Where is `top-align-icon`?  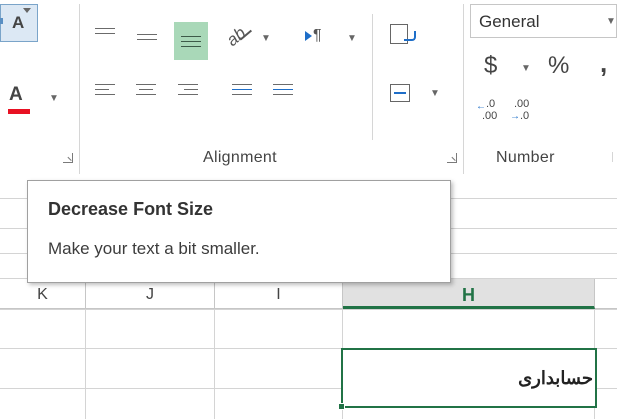
top-align-icon is located at coordinates (105, 35).